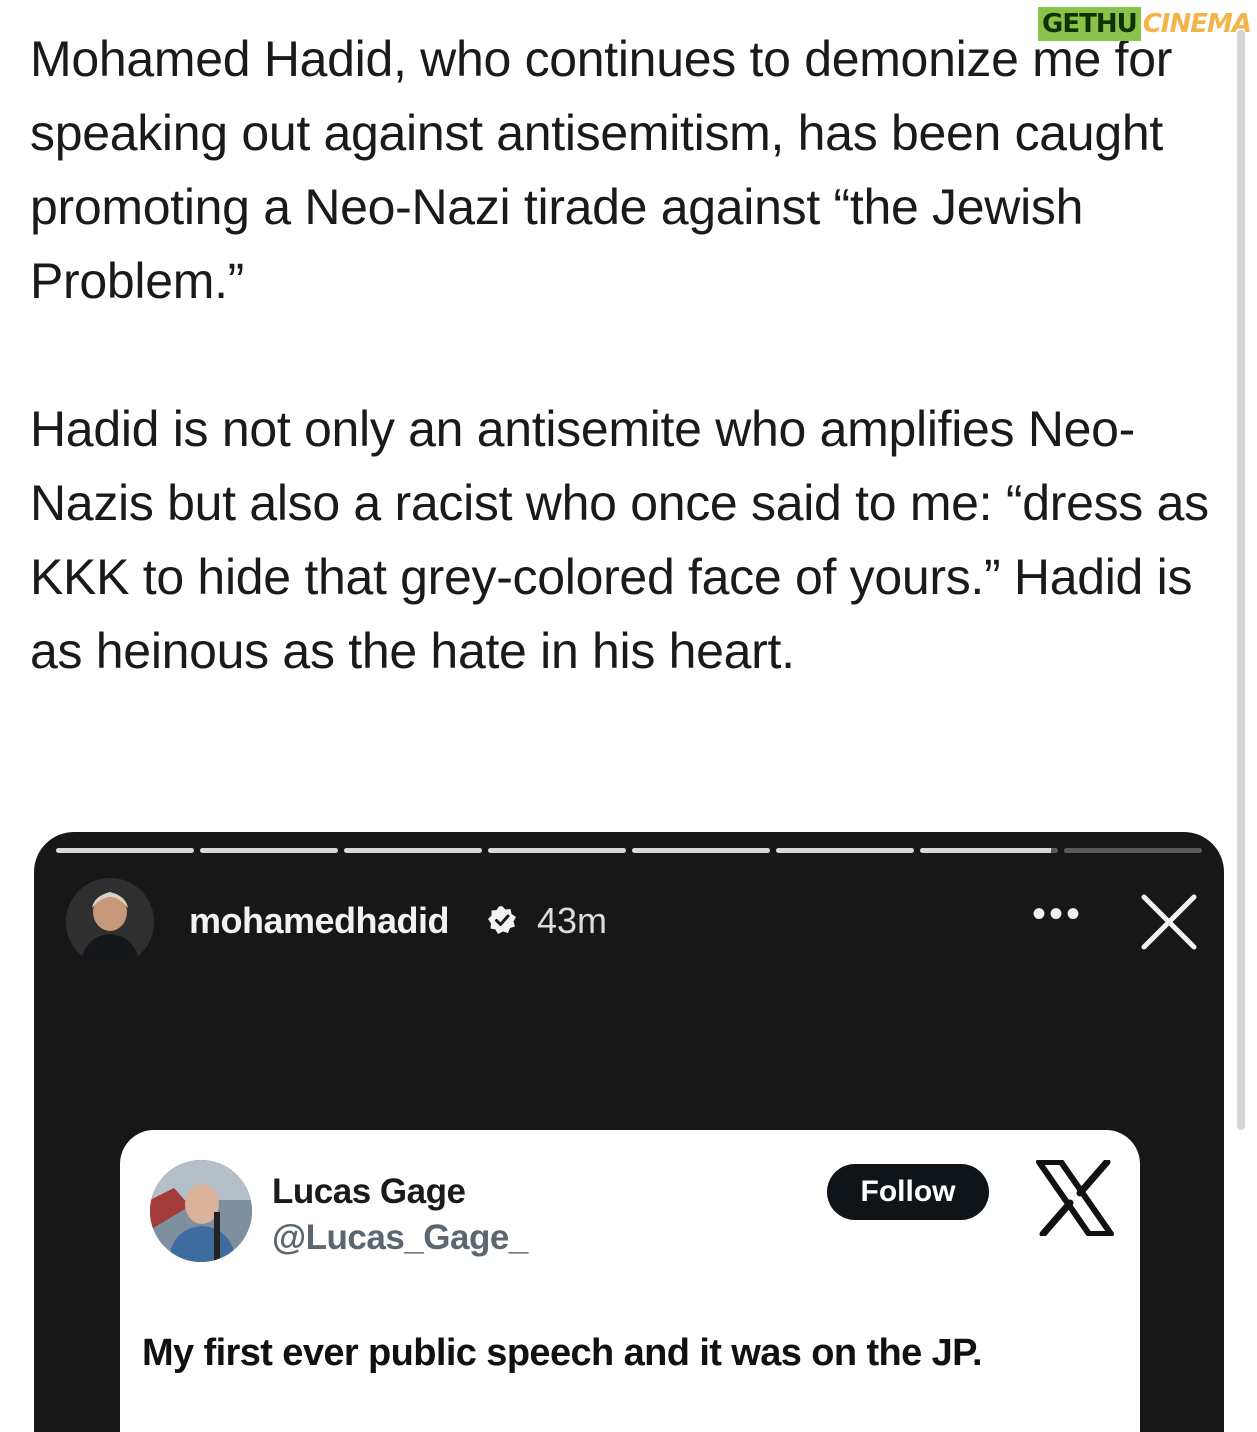  What do you see at coordinates (1197, 24) in the screenshot?
I see `watermark-part-2: CINEMA` at bounding box center [1197, 24].